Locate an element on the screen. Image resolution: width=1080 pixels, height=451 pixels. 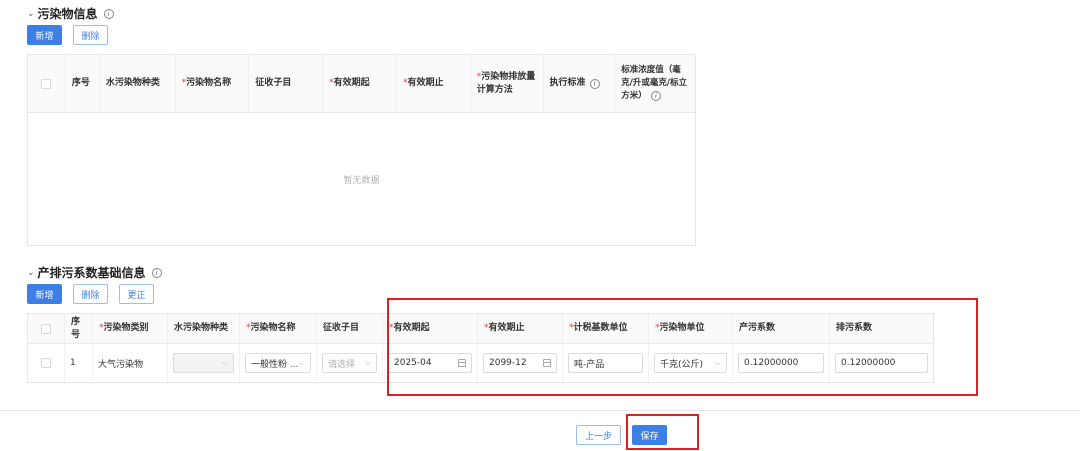
water-type-cell: ⌵ is located at coordinates (204, 363).